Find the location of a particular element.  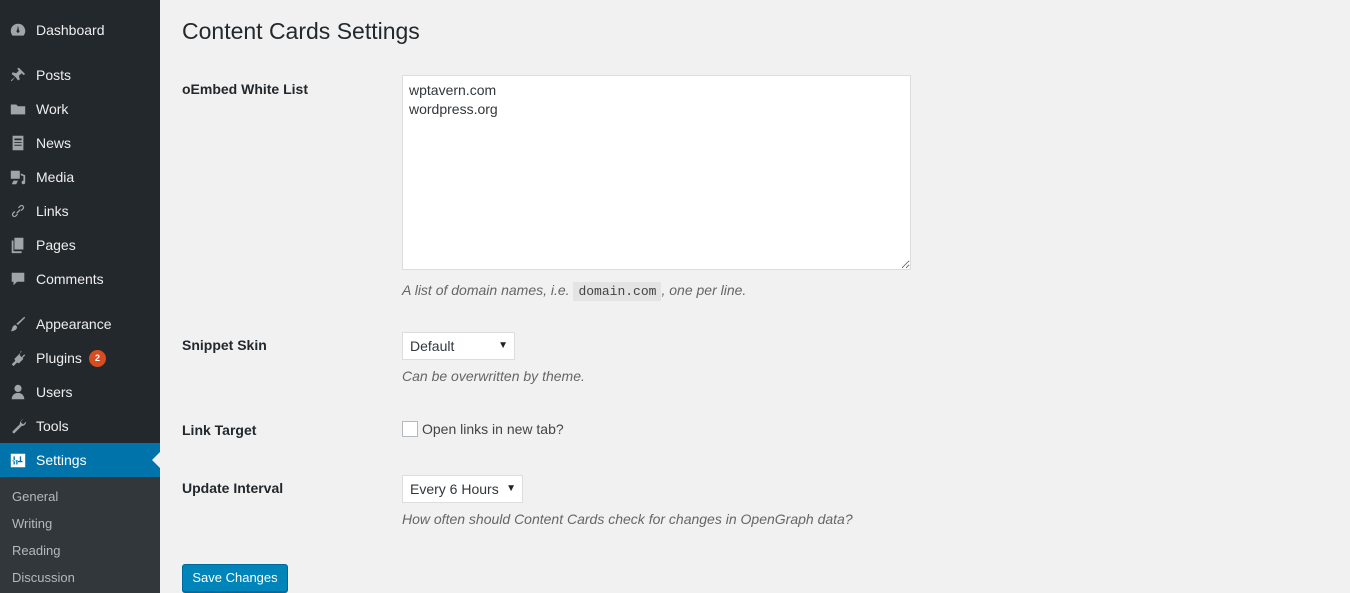

sidebar-item-media: Media is located at coordinates (80, 177).